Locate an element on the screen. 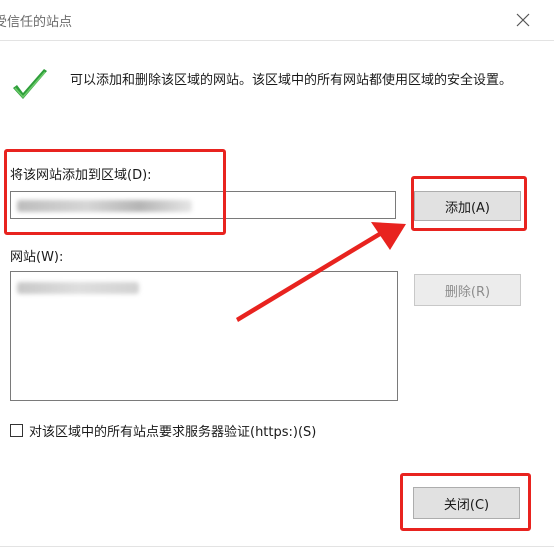  close-icon is located at coordinates (523, 20).